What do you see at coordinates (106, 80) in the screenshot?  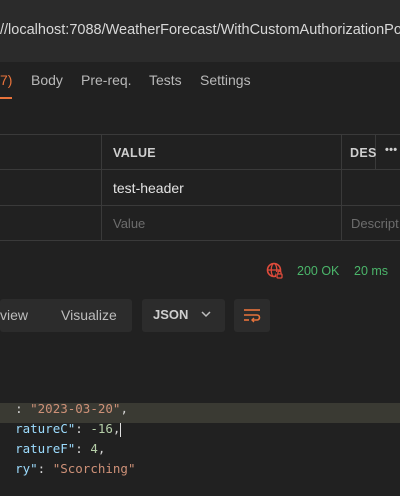 I see `tab-prereq: Pre-req.` at bounding box center [106, 80].